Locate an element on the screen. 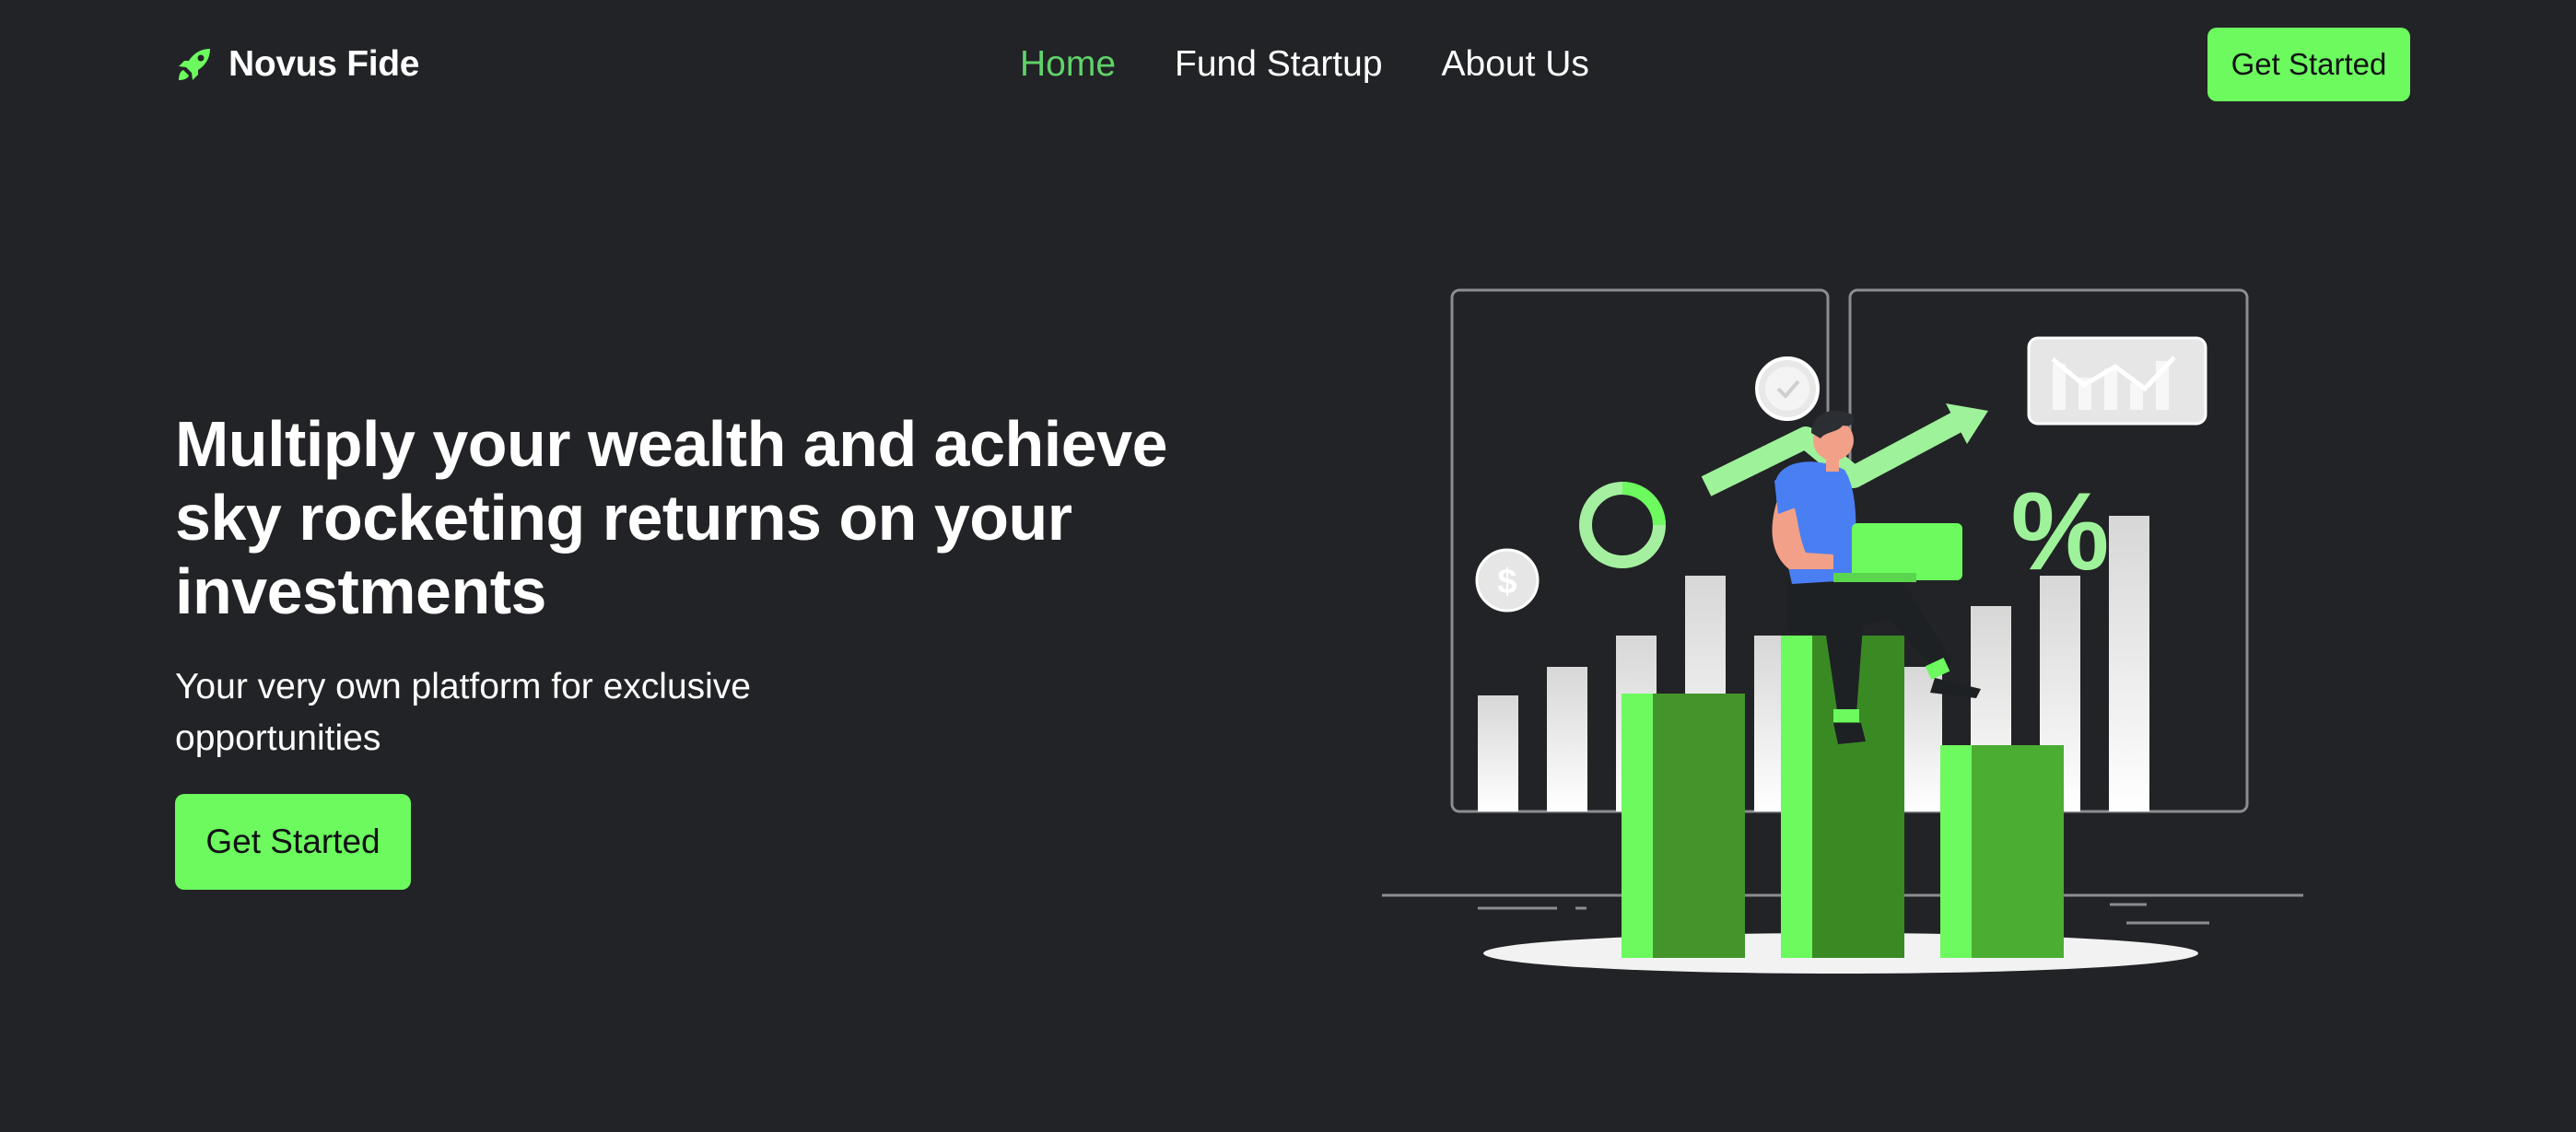 The width and height of the screenshot is (2576, 1132). percent-icon: % is located at coordinates (2060, 531).